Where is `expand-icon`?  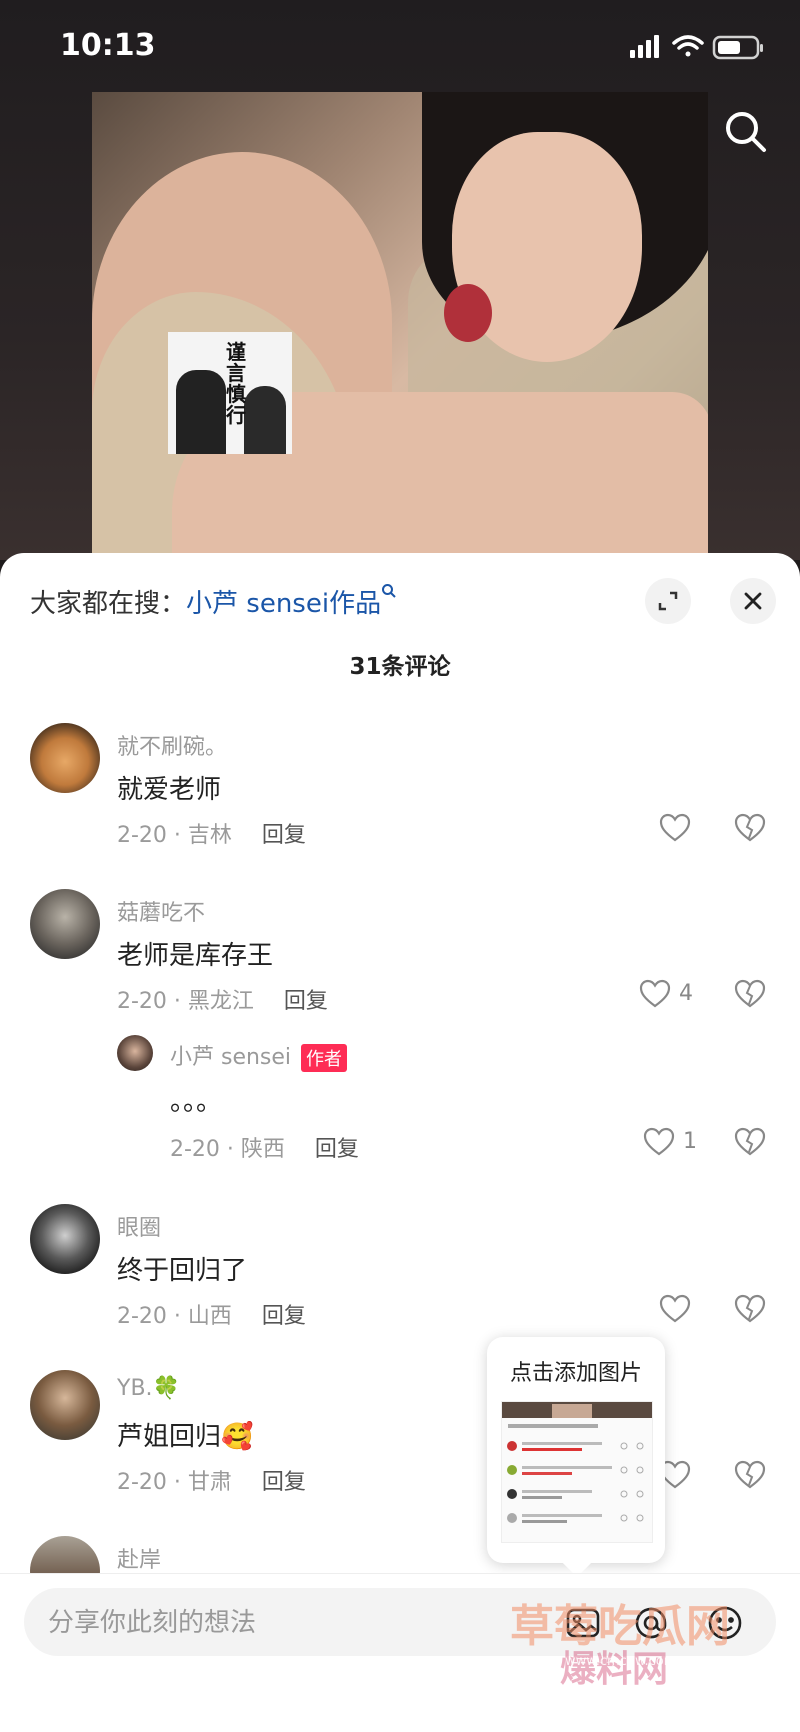
expand-icon is located at coordinates (668, 601).